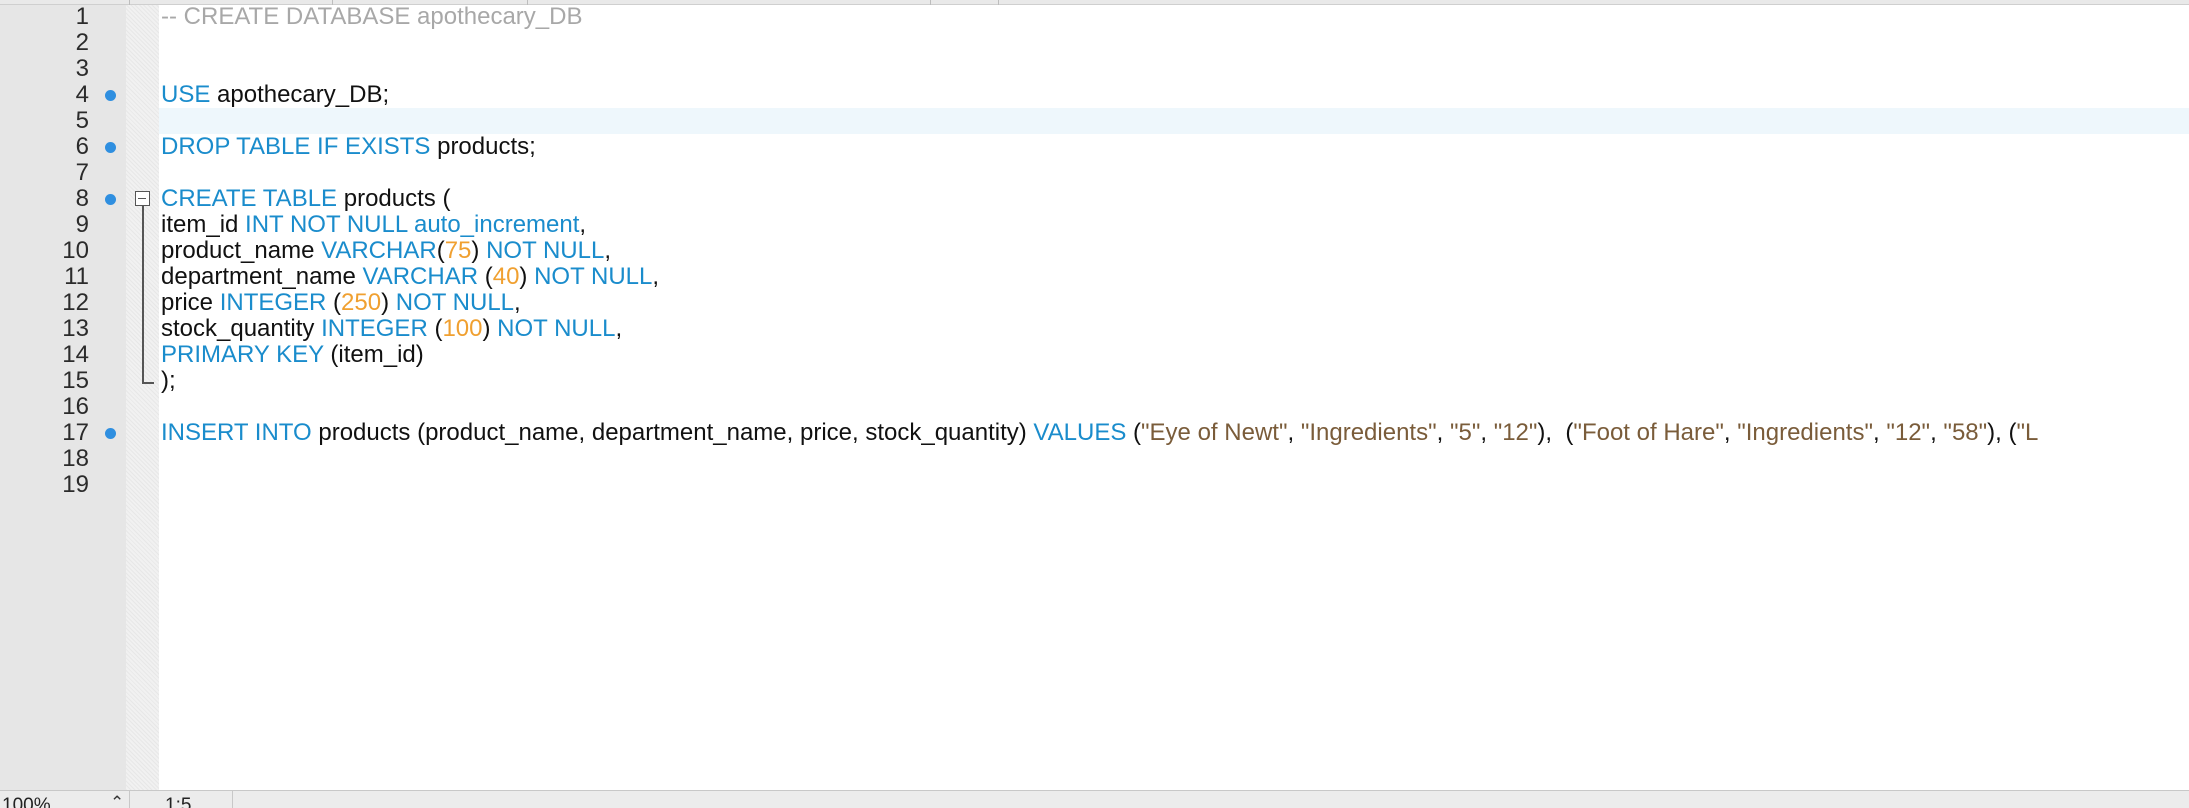 Image resolution: width=2189 pixels, height=808 pixels. Describe the element at coordinates (142, 198) in the screenshot. I see `fold-collapse-icon` at that location.